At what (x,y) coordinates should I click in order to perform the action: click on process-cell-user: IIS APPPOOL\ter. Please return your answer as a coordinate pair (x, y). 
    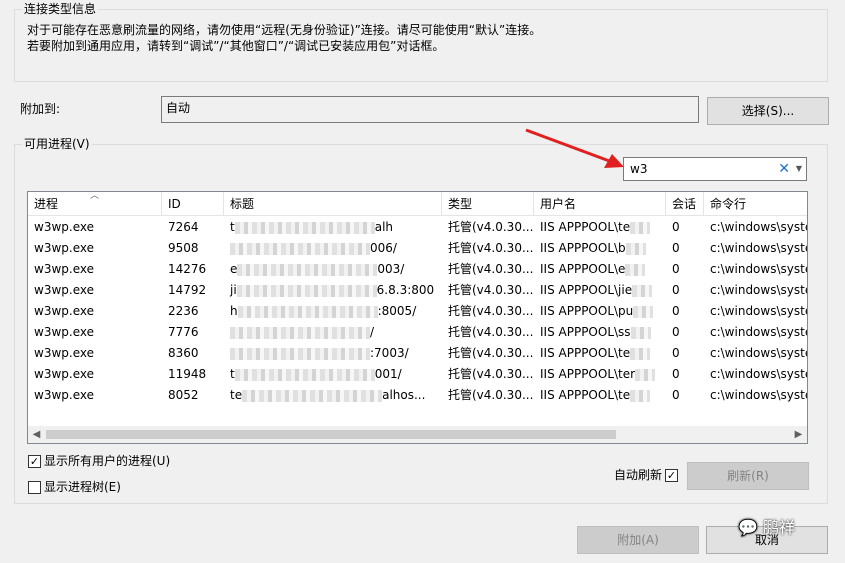
    Looking at the image, I should click on (600, 374).